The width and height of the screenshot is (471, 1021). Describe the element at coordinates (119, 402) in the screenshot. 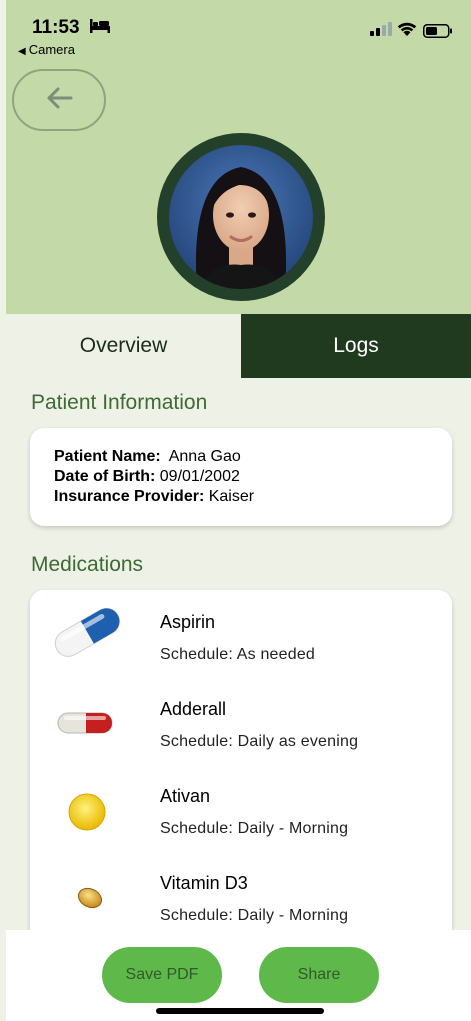

I see `patient-information-title: Patient Information` at that location.